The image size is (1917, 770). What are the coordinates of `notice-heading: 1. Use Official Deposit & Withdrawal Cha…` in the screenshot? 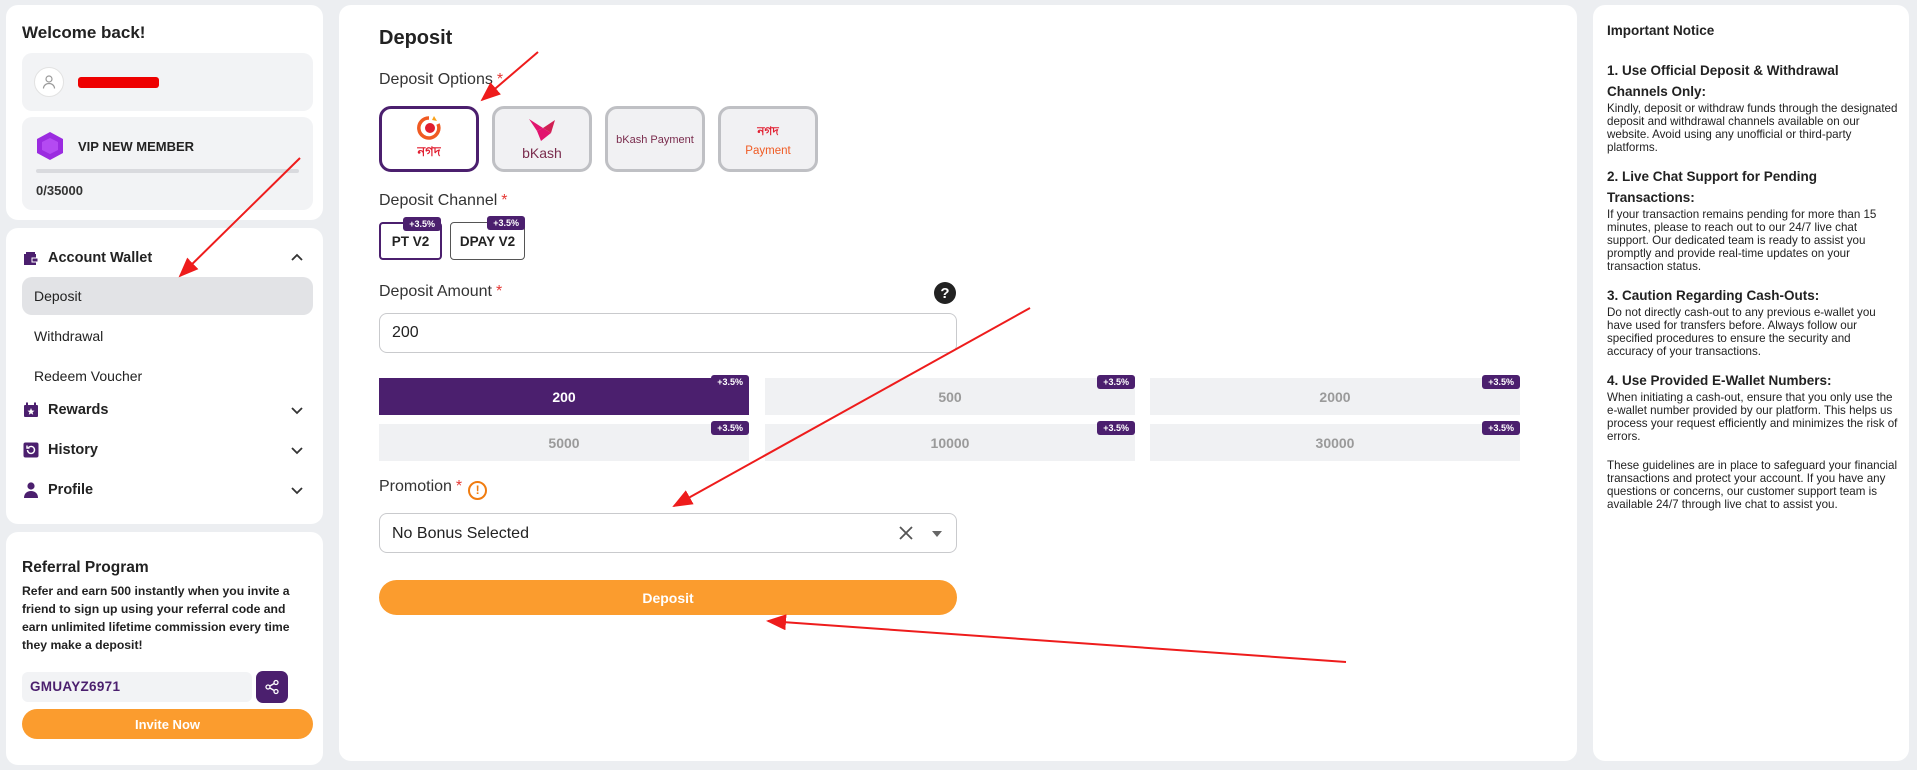 It's located at (1723, 81).